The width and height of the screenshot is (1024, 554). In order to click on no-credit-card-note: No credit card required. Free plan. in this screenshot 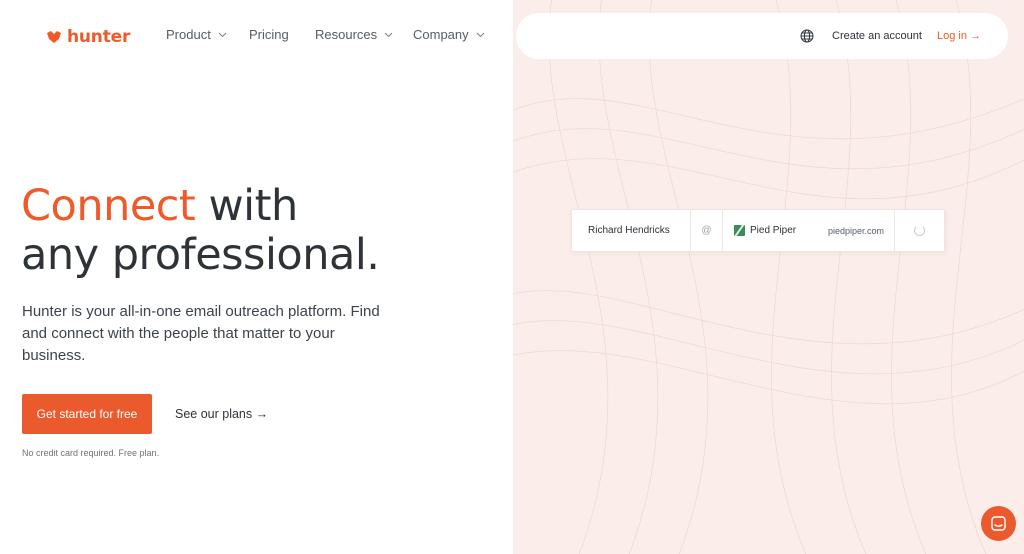, I will do `click(91, 453)`.